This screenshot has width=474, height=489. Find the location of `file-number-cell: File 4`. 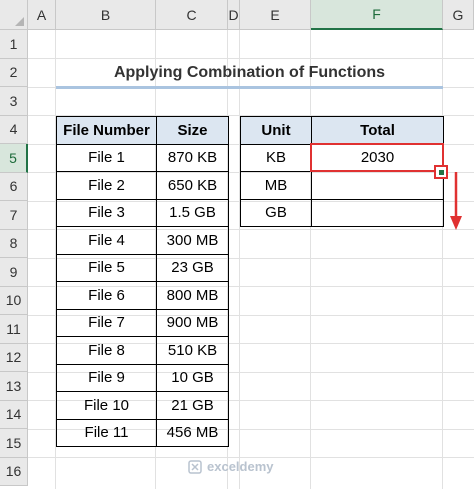

file-number-cell: File 4 is located at coordinates (106, 240).